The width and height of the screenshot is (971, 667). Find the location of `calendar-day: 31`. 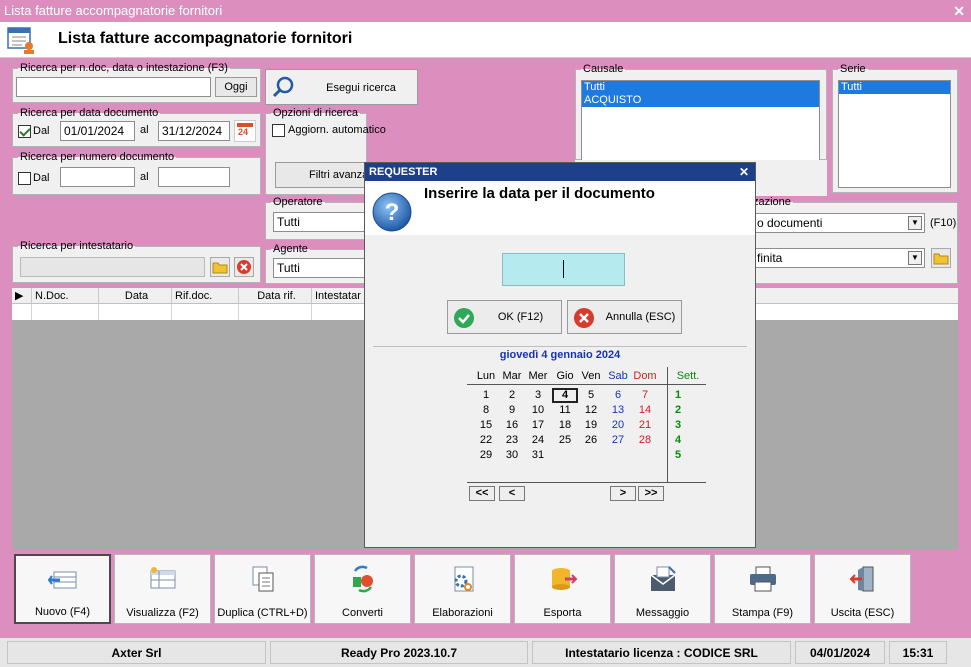

calendar-day: 31 is located at coordinates (538, 455).